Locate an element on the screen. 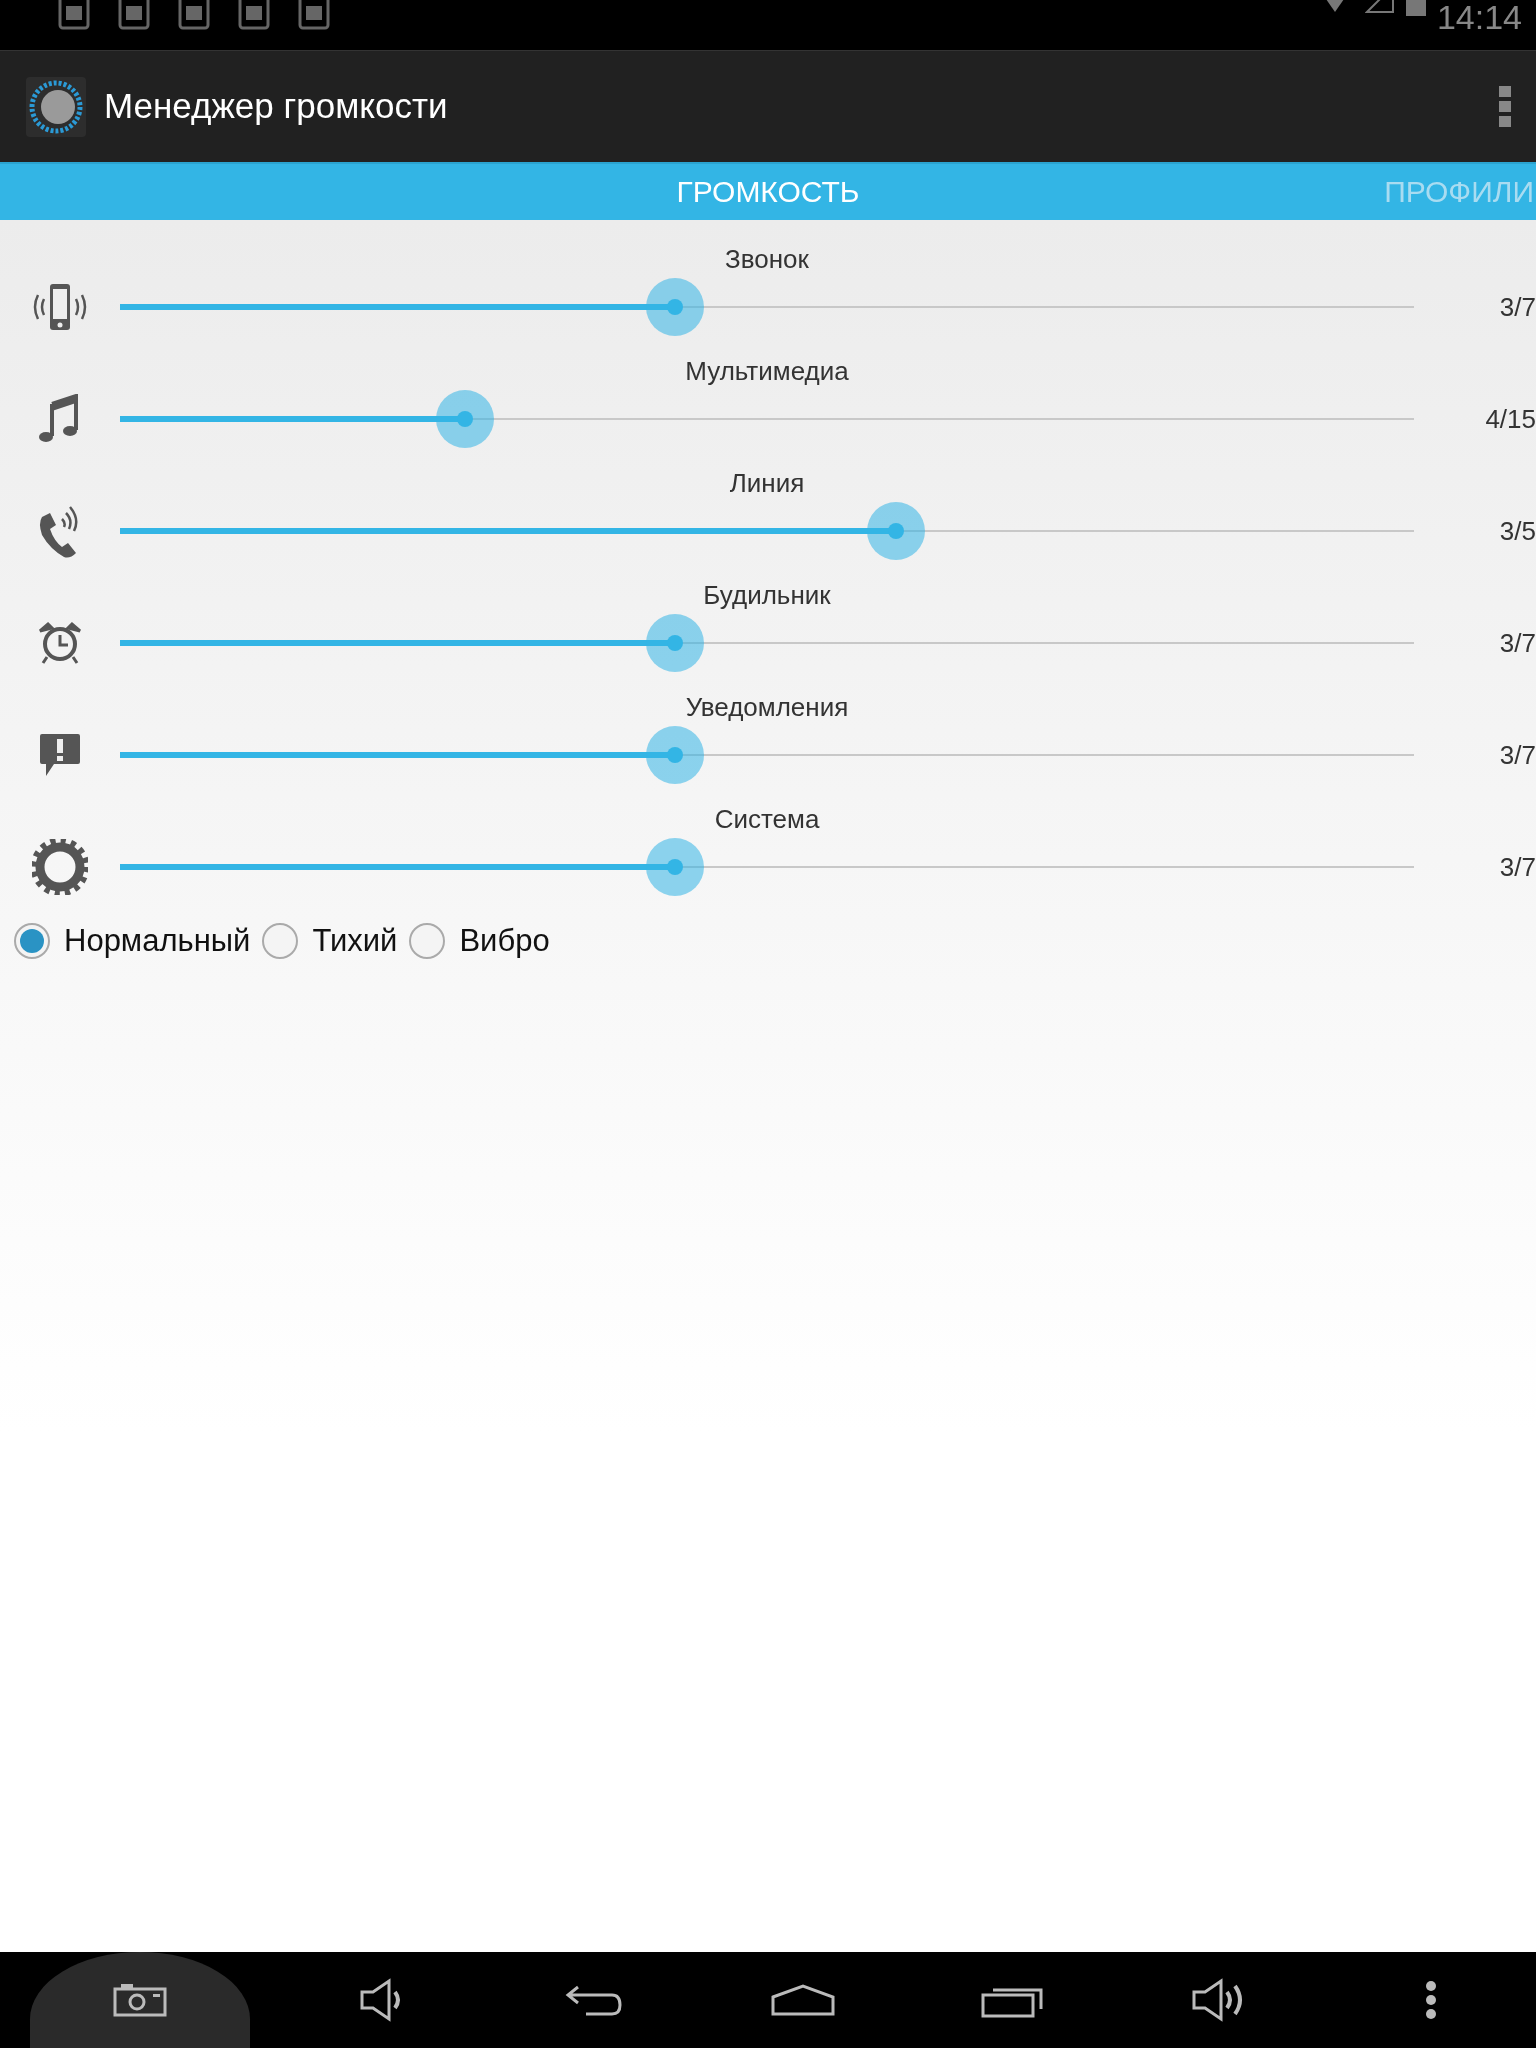  home-icon is located at coordinates (802, 2000).